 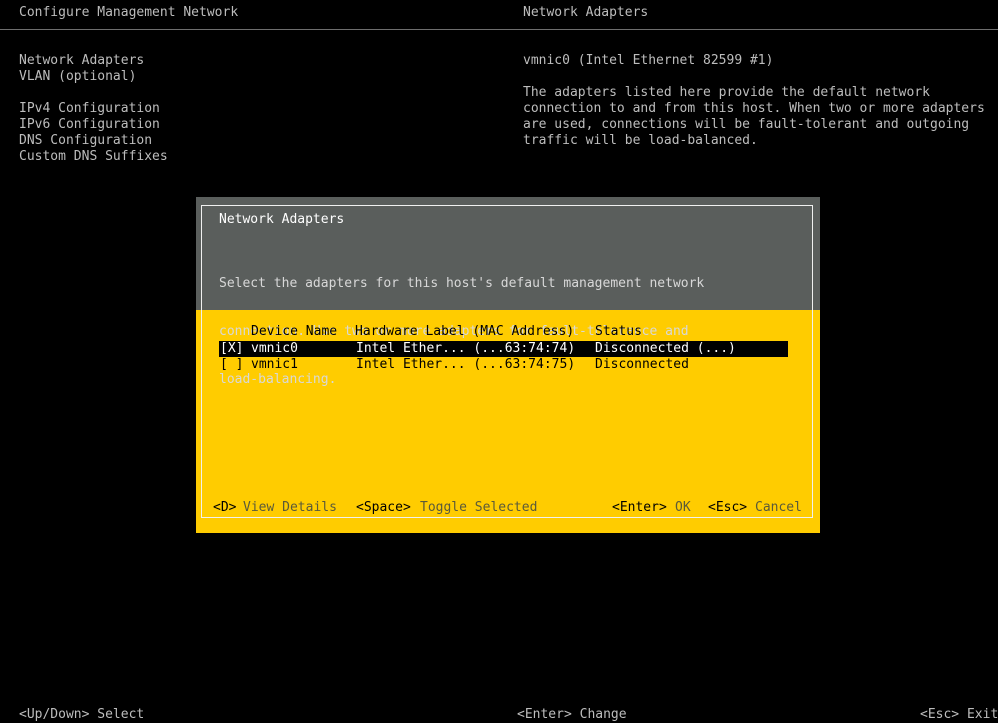 I want to click on hint-change: <Enter> Change, so click(x=572, y=714).